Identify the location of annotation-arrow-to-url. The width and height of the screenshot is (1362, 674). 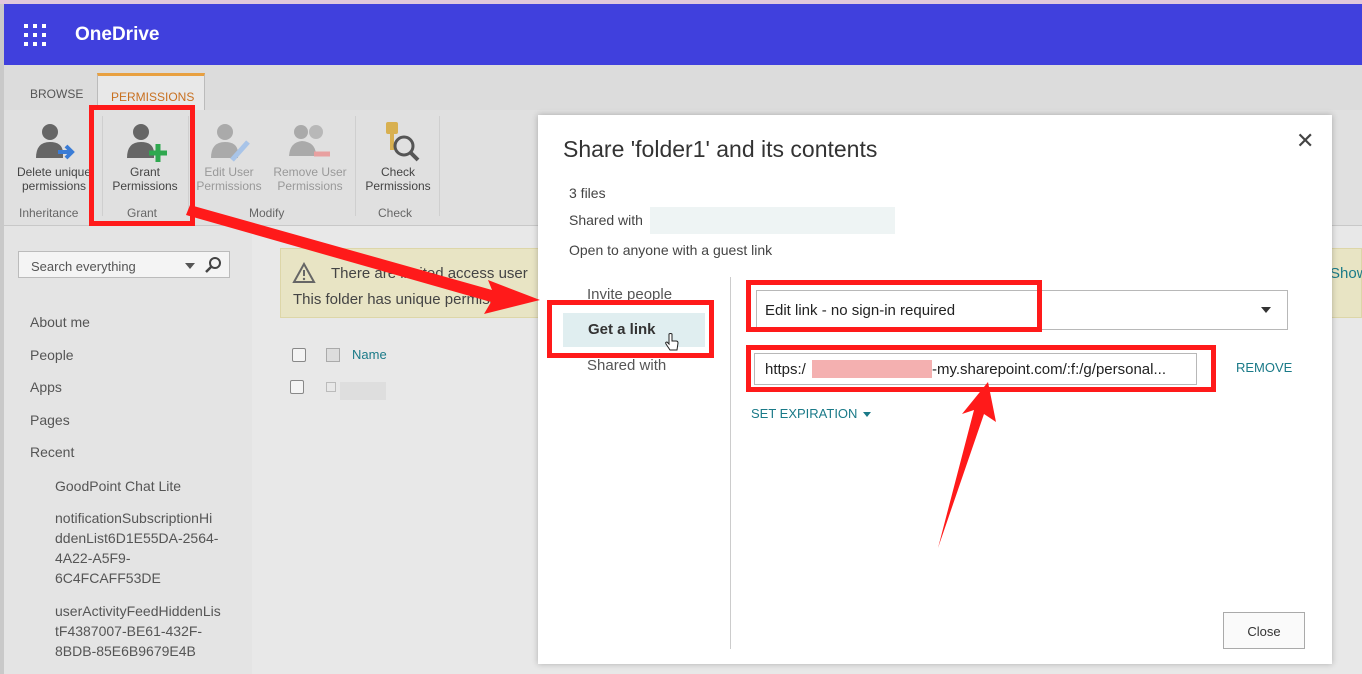
(967, 465).